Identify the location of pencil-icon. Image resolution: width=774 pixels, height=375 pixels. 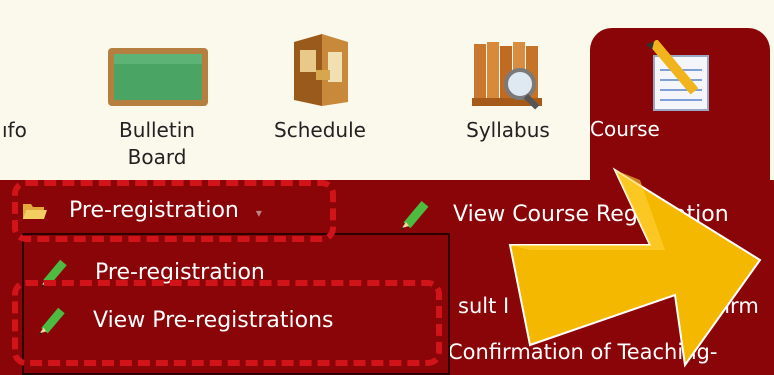
(415, 215).